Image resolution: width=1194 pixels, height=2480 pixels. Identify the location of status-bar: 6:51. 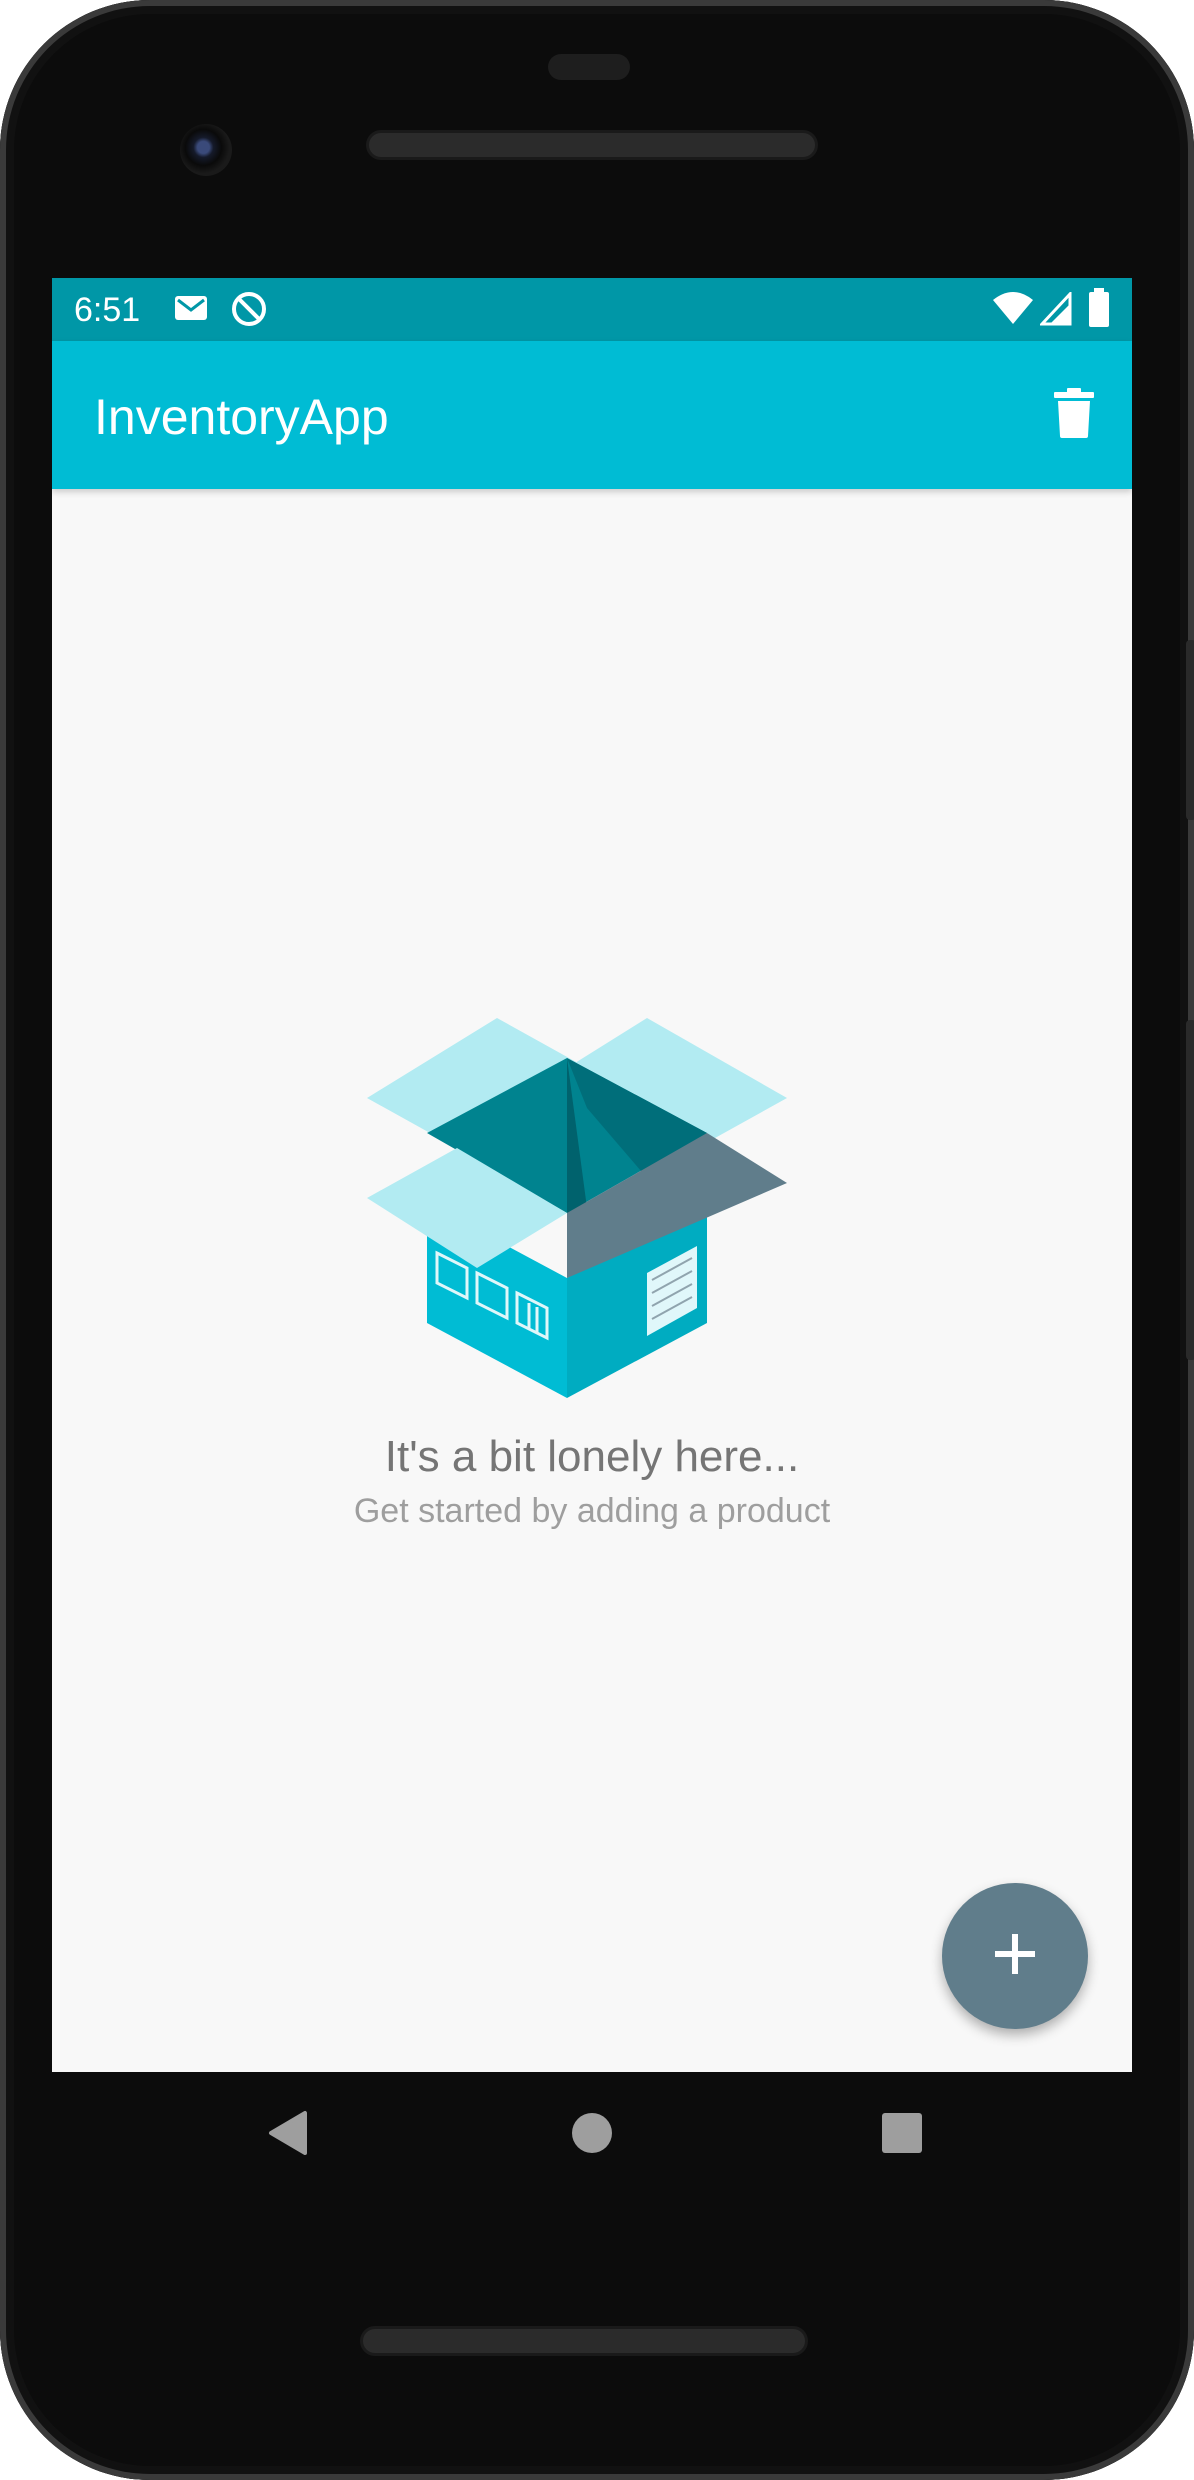
(592, 309).